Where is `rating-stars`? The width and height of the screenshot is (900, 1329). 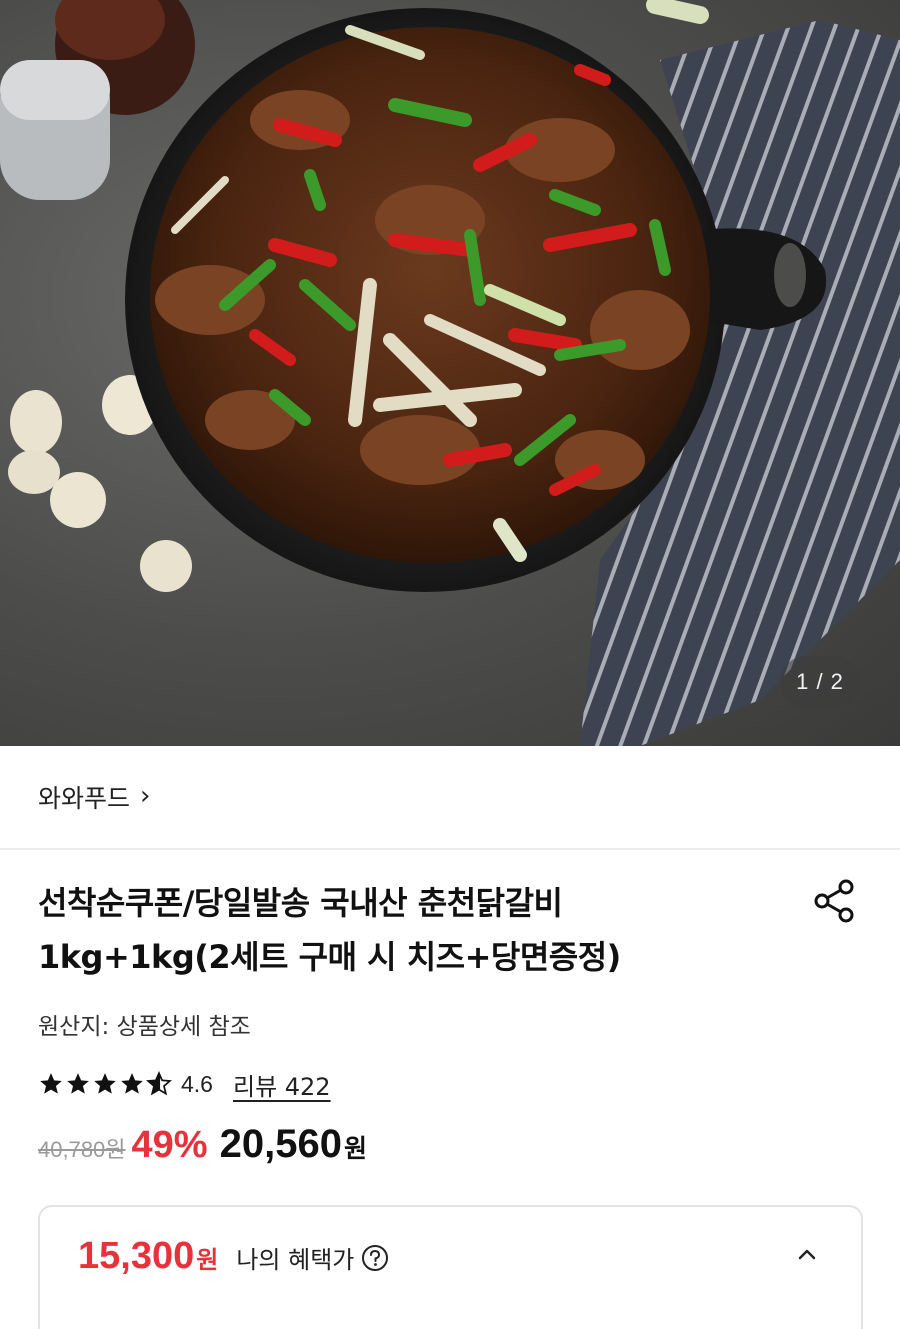 rating-stars is located at coordinates (105, 1084).